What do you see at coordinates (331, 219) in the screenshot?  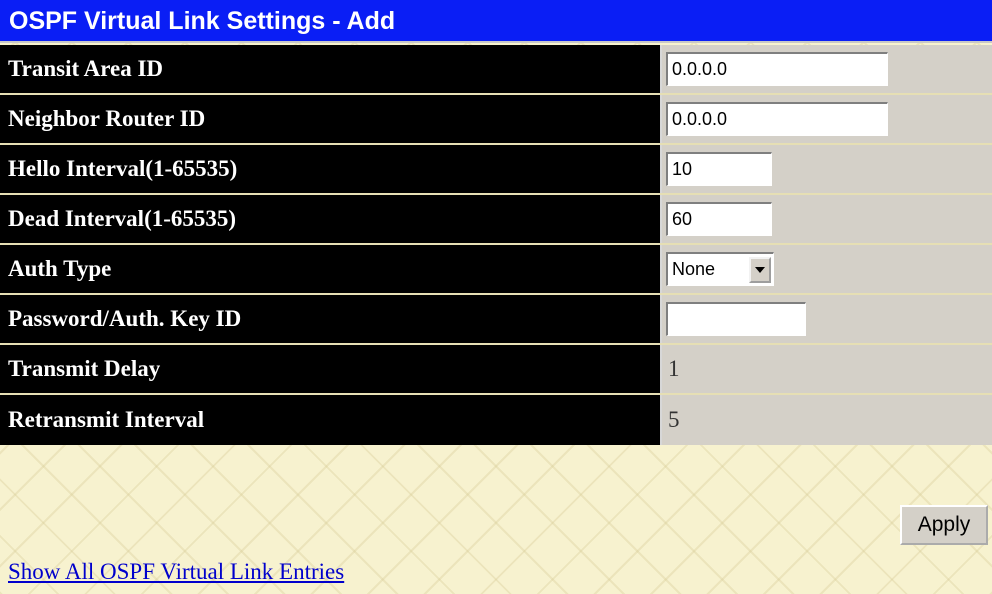 I see `dead-interval-label: Dead Interval(1-65535)` at bounding box center [331, 219].